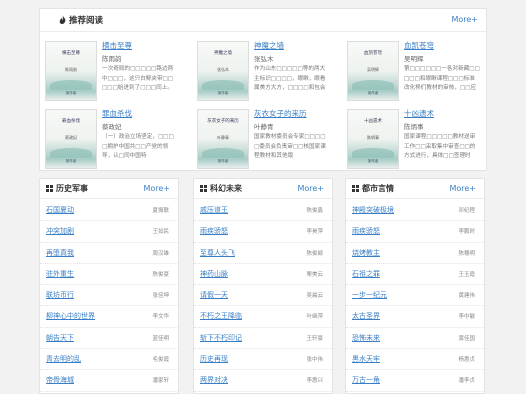 Image resolution: width=526 pixels, height=394 pixels. Describe the element at coordinates (263, 253) in the screenshot. I see `list-item: 至尊人头飞 陈俊颖` at that location.